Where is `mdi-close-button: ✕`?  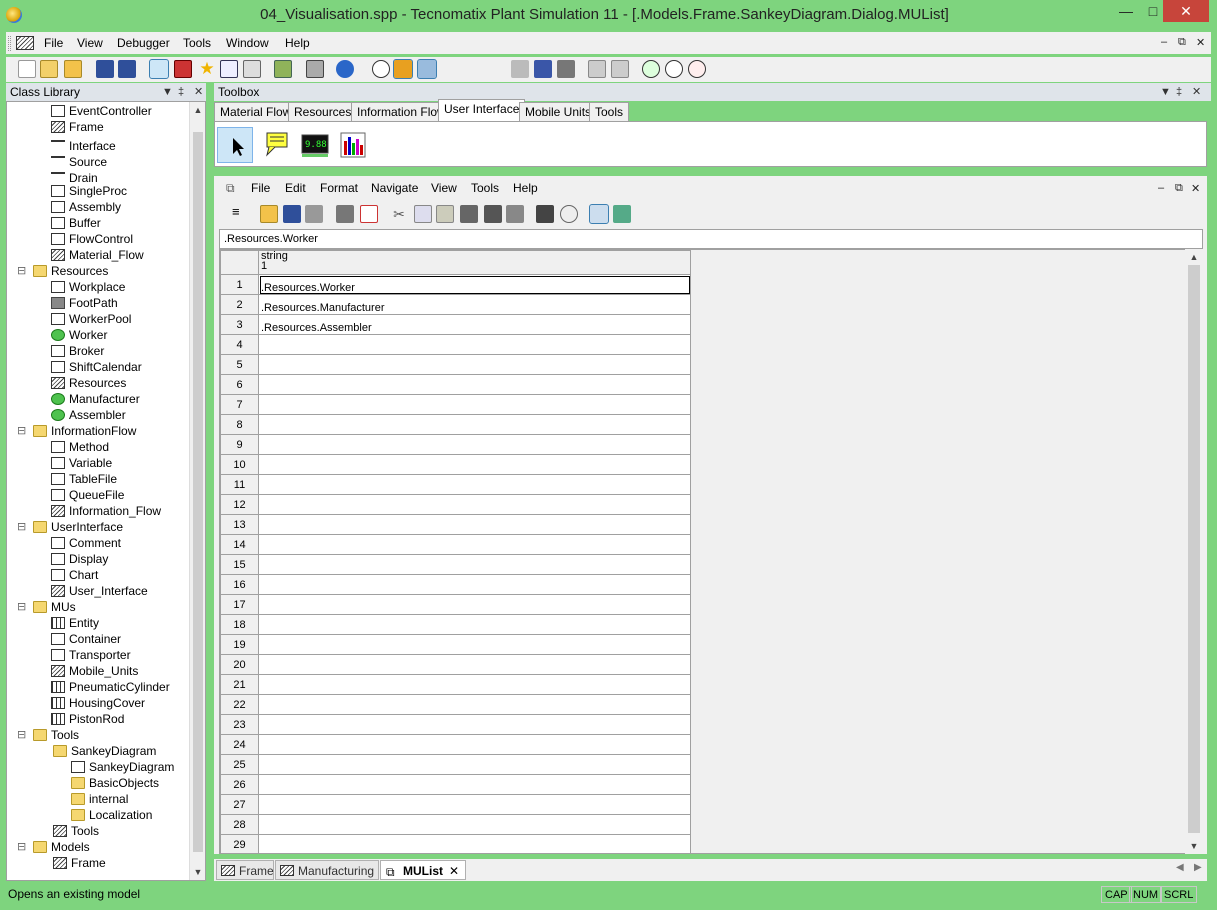 mdi-close-button: ✕ is located at coordinates (1200, 42).